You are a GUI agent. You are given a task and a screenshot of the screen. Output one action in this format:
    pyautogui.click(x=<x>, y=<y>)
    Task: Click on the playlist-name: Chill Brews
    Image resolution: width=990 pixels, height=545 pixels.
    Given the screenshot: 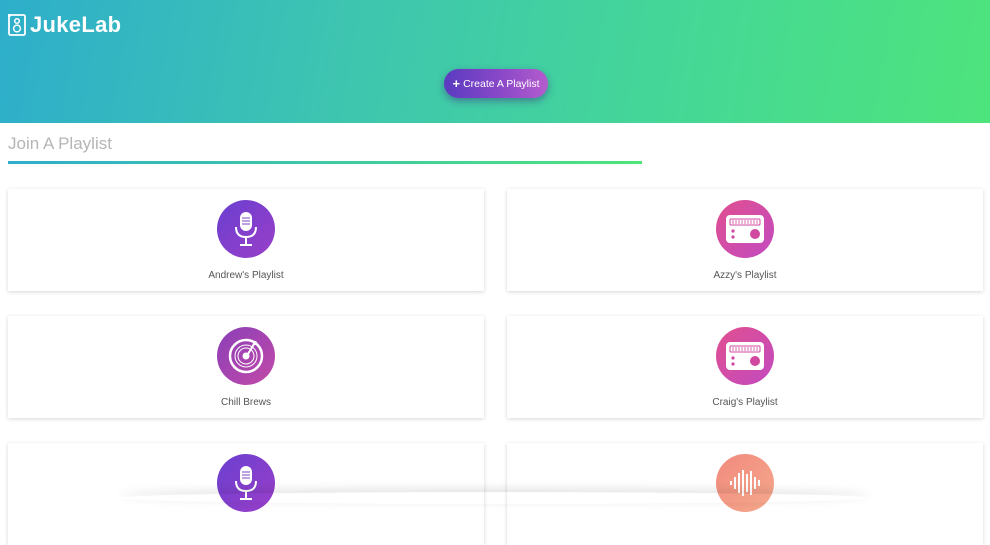 What is the action you would take?
    pyautogui.click(x=245, y=402)
    